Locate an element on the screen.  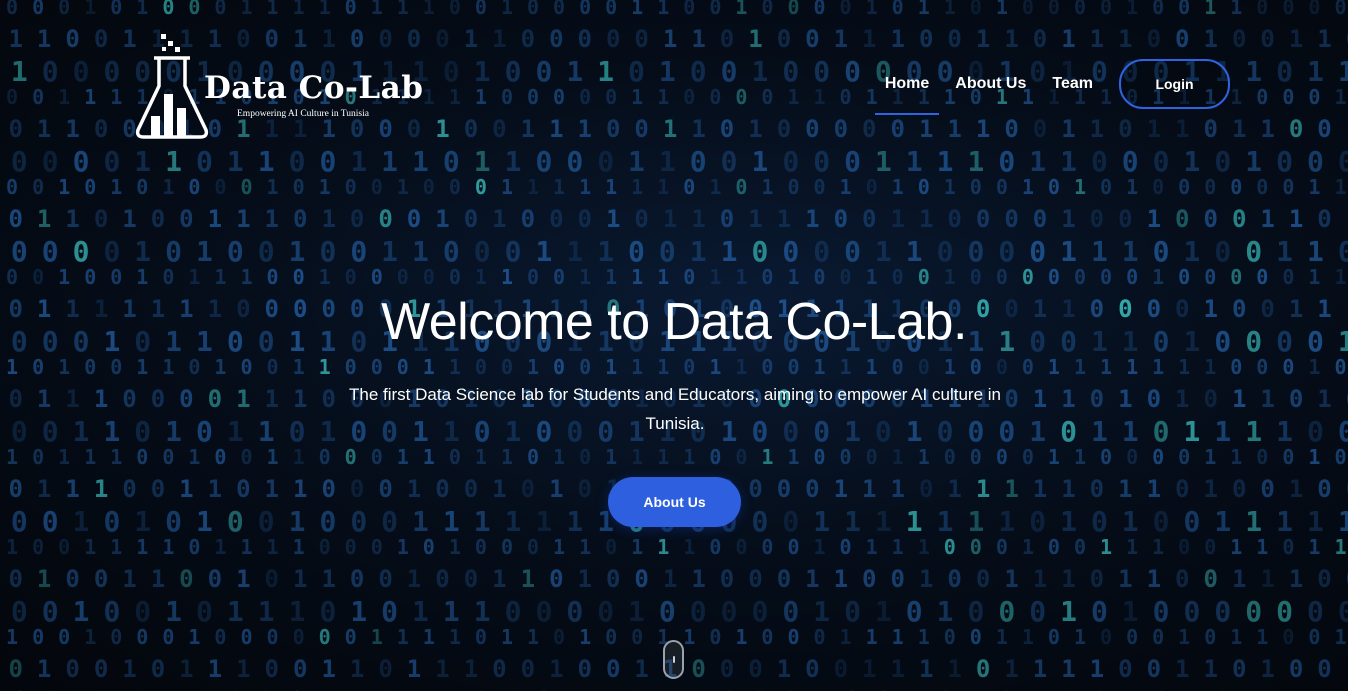
nav-item-team: Team is located at coordinates (1072, 84).